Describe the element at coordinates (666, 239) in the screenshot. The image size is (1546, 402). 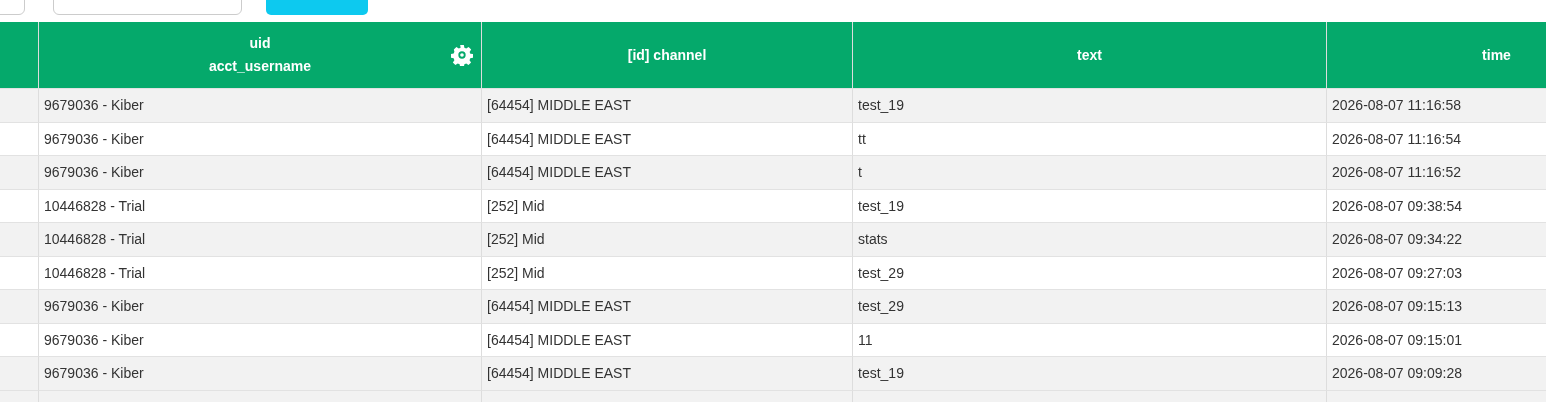
I see `table-cell: [252] Mid` at that location.